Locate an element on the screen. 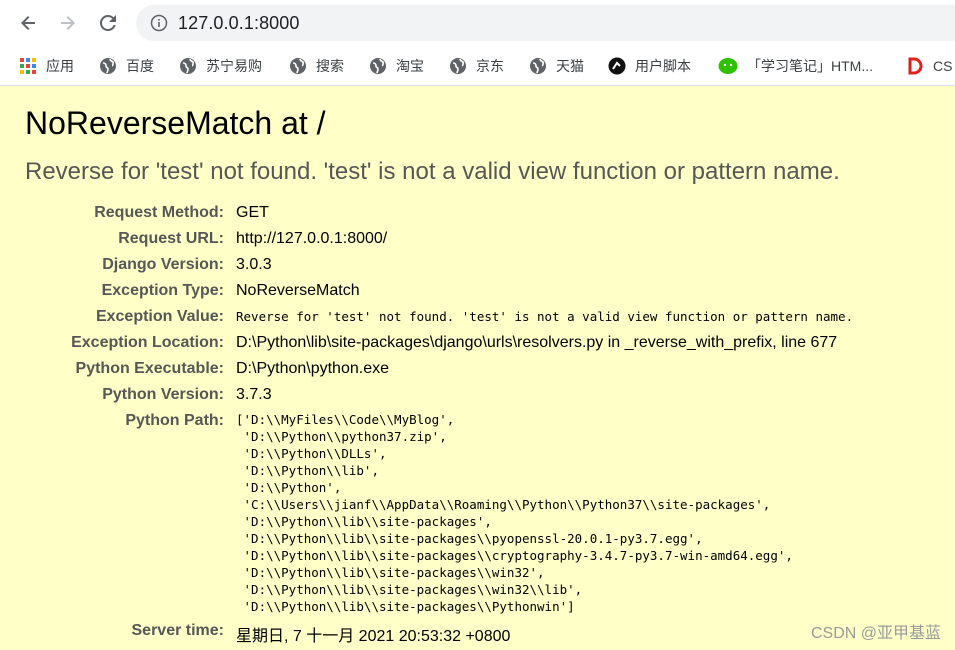  detail-key: Exception Value: is located at coordinates (159, 316).